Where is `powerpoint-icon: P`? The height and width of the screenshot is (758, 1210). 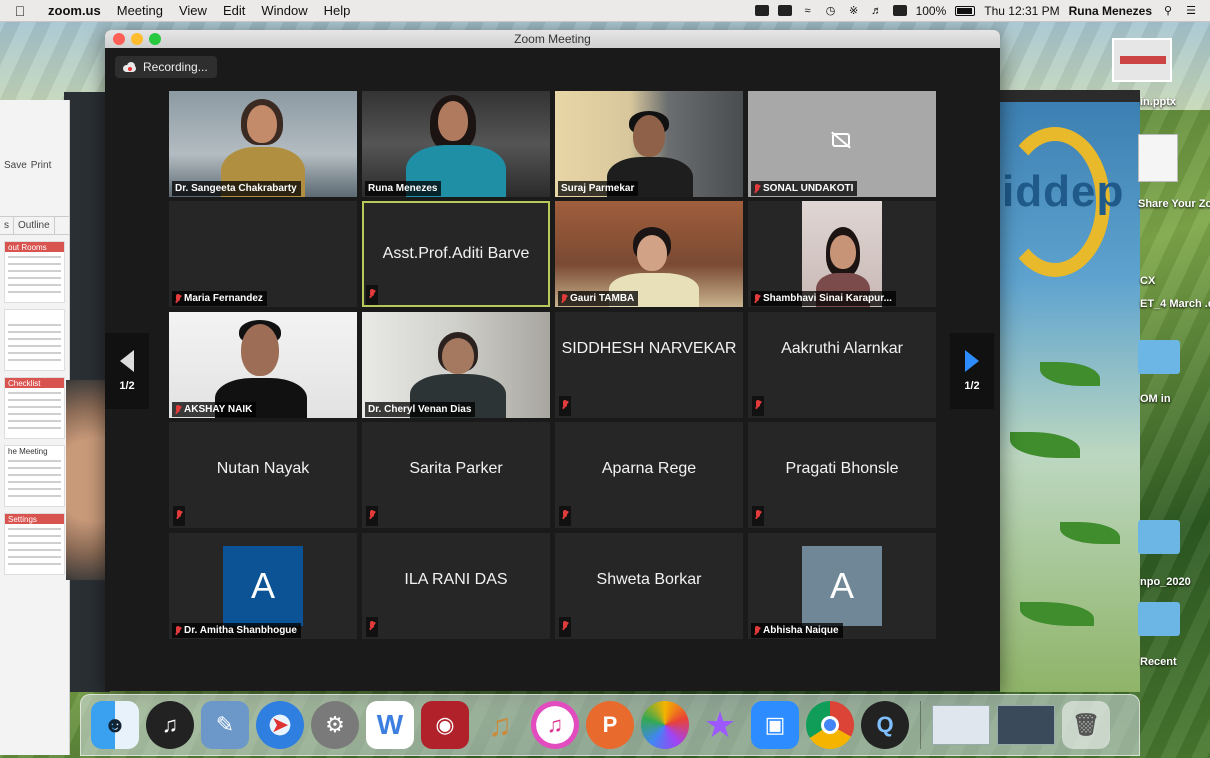 powerpoint-icon: P is located at coordinates (610, 725).